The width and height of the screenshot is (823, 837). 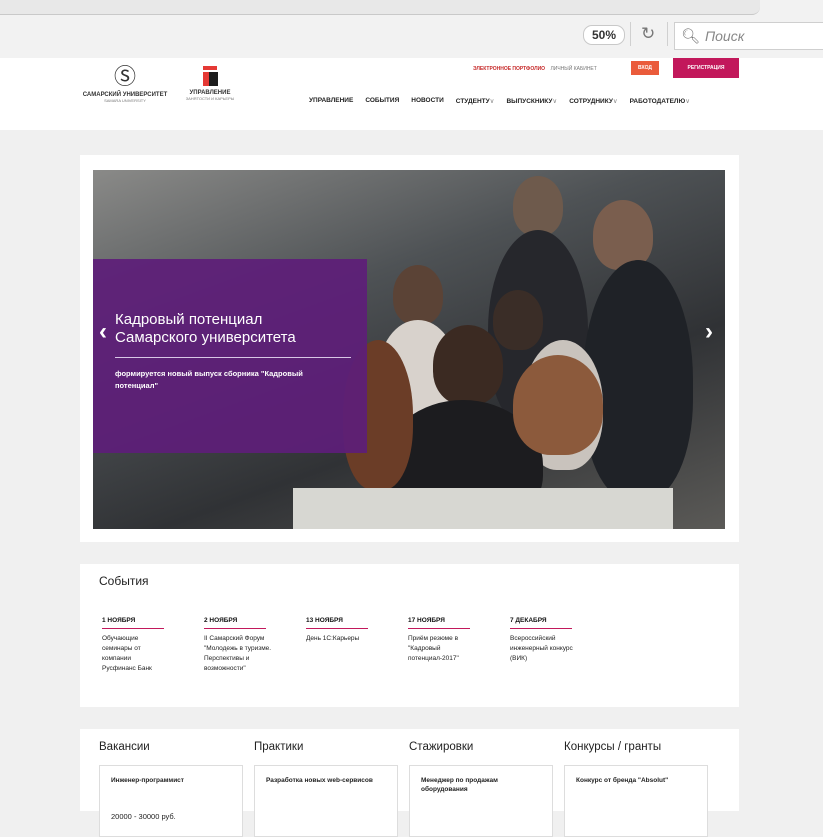 I want to click on vacancies-heading: Вакансии, so click(x=170, y=747).